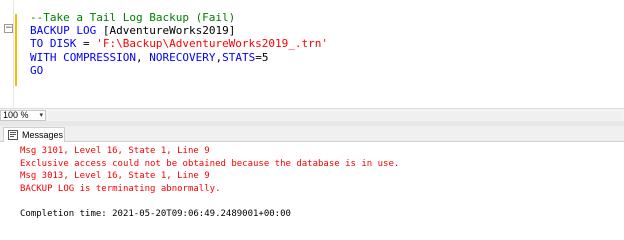 This screenshot has height=240, width=624. I want to click on tab-messages: Messages, so click(34, 134).